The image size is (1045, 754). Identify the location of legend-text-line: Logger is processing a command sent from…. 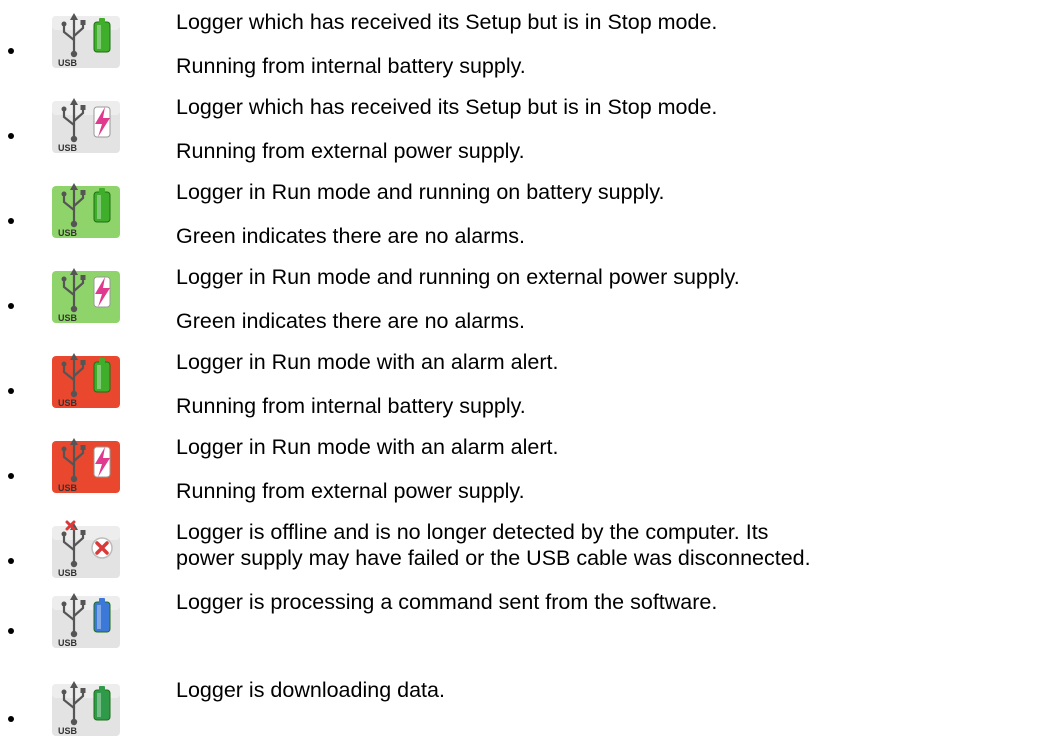
(447, 602).